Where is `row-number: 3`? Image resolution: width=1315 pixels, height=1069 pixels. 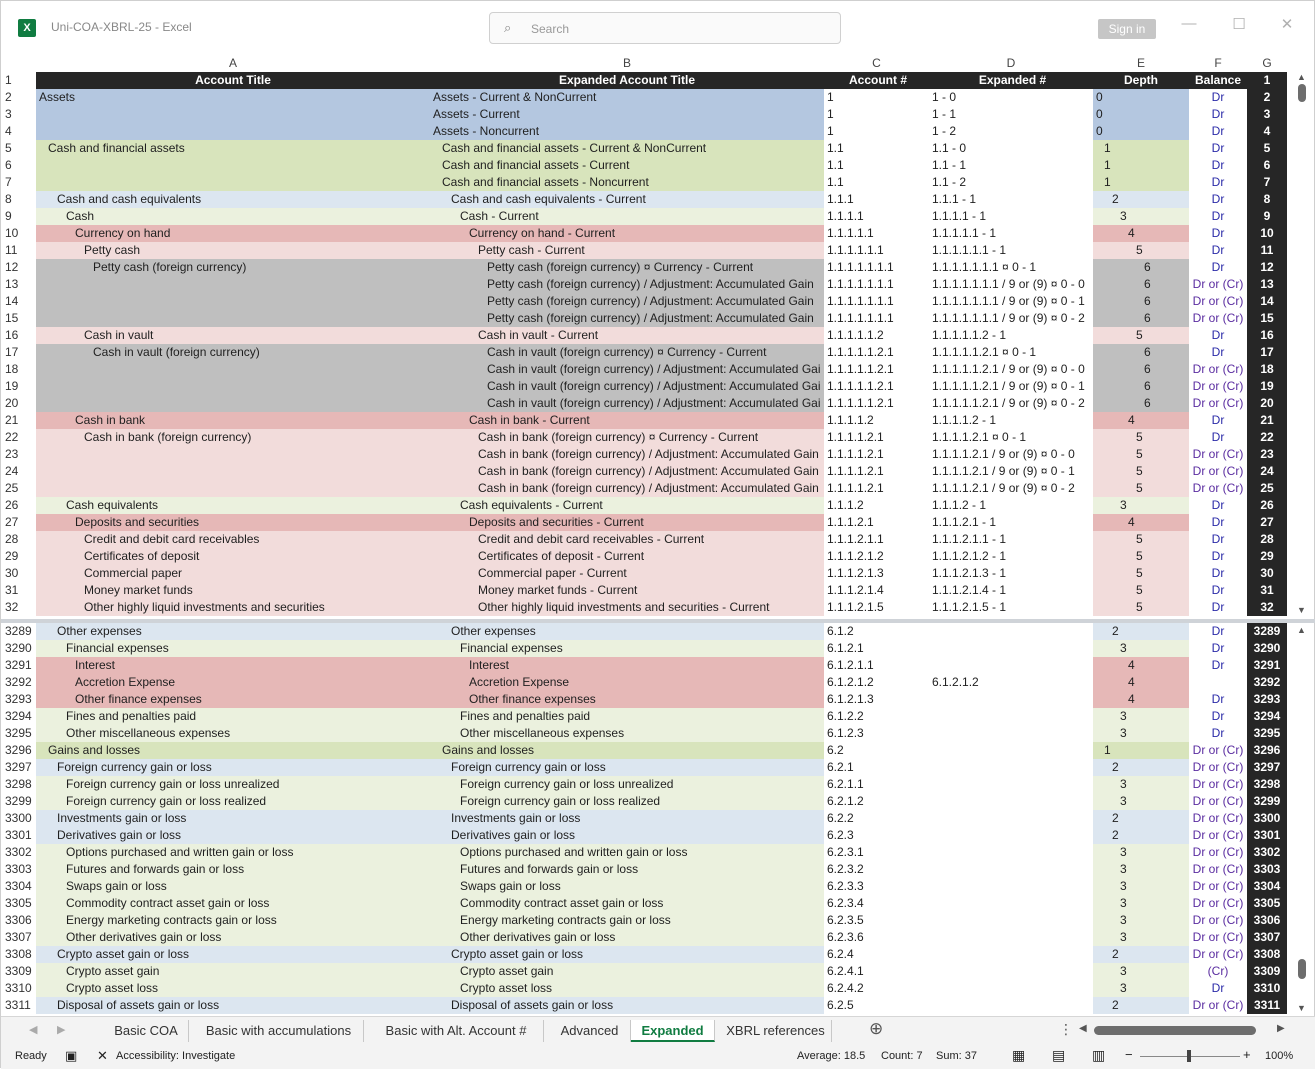 row-number: 3 is located at coordinates (18, 114).